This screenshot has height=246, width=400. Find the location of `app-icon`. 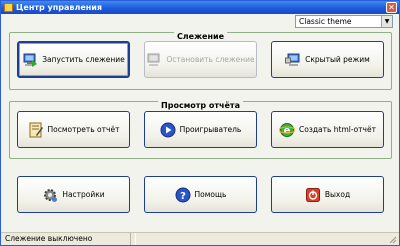

app-icon is located at coordinates (8, 7).